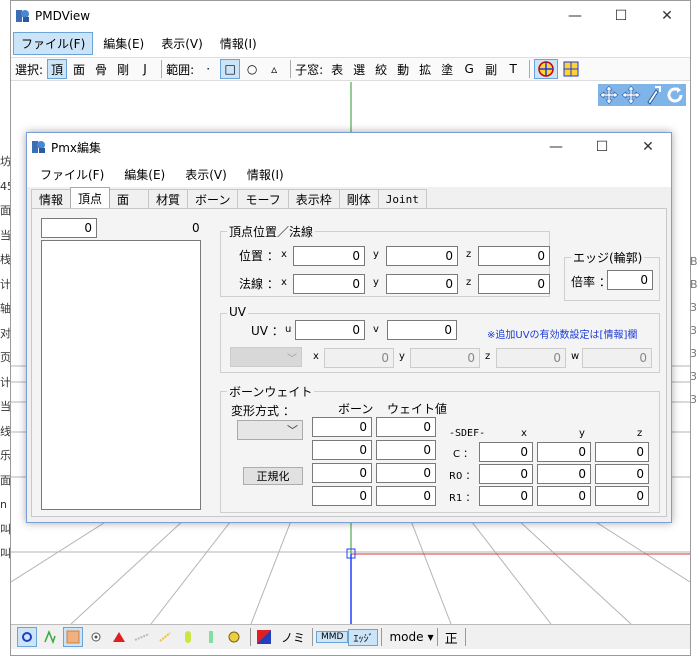 Image resolution: width=700 pixels, height=656 pixels. Describe the element at coordinates (675, 95) in the screenshot. I see `rotate-icon` at that location.